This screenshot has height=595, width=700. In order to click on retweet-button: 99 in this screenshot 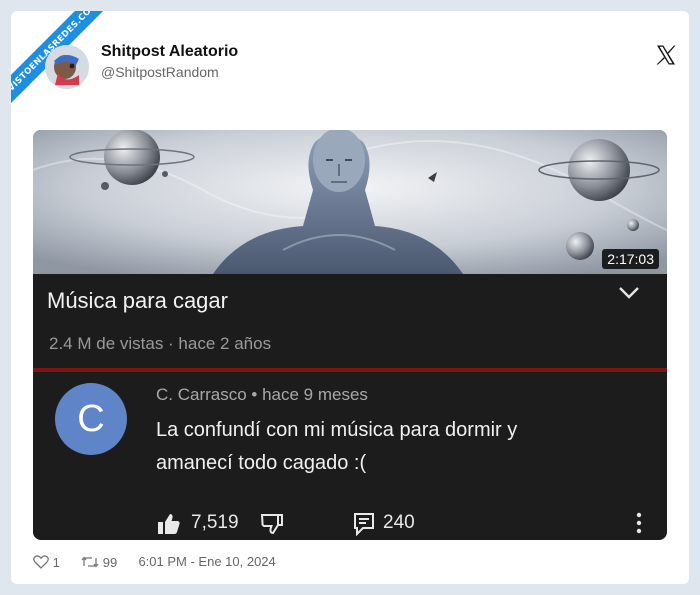, I will do `click(99, 562)`.